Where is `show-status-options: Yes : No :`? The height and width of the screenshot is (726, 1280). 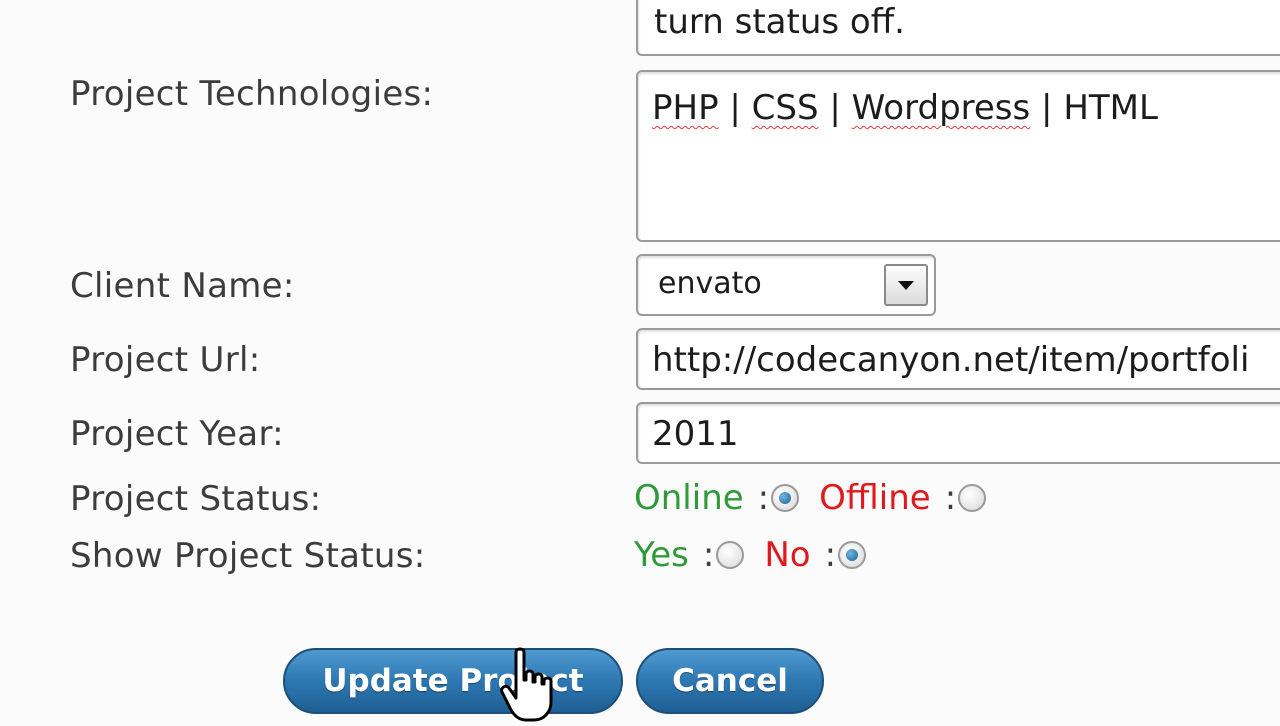
show-status-options: Yes : No : is located at coordinates (760, 555).